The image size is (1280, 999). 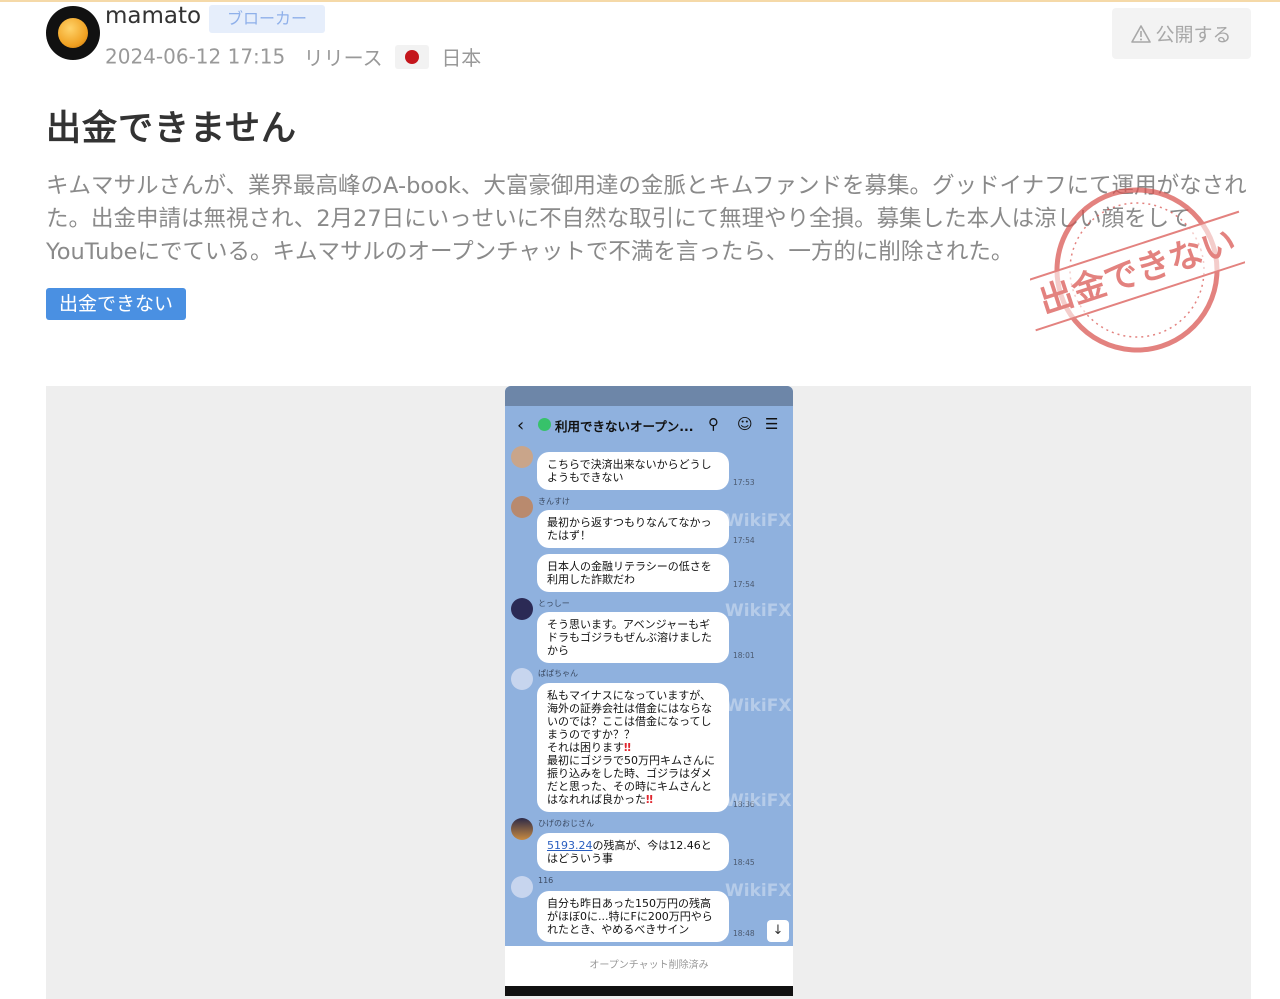 What do you see at coordinates (267, 19) in the screenshot?
I see `broker-badge: ブローカー` at bounding box center [267, 19].